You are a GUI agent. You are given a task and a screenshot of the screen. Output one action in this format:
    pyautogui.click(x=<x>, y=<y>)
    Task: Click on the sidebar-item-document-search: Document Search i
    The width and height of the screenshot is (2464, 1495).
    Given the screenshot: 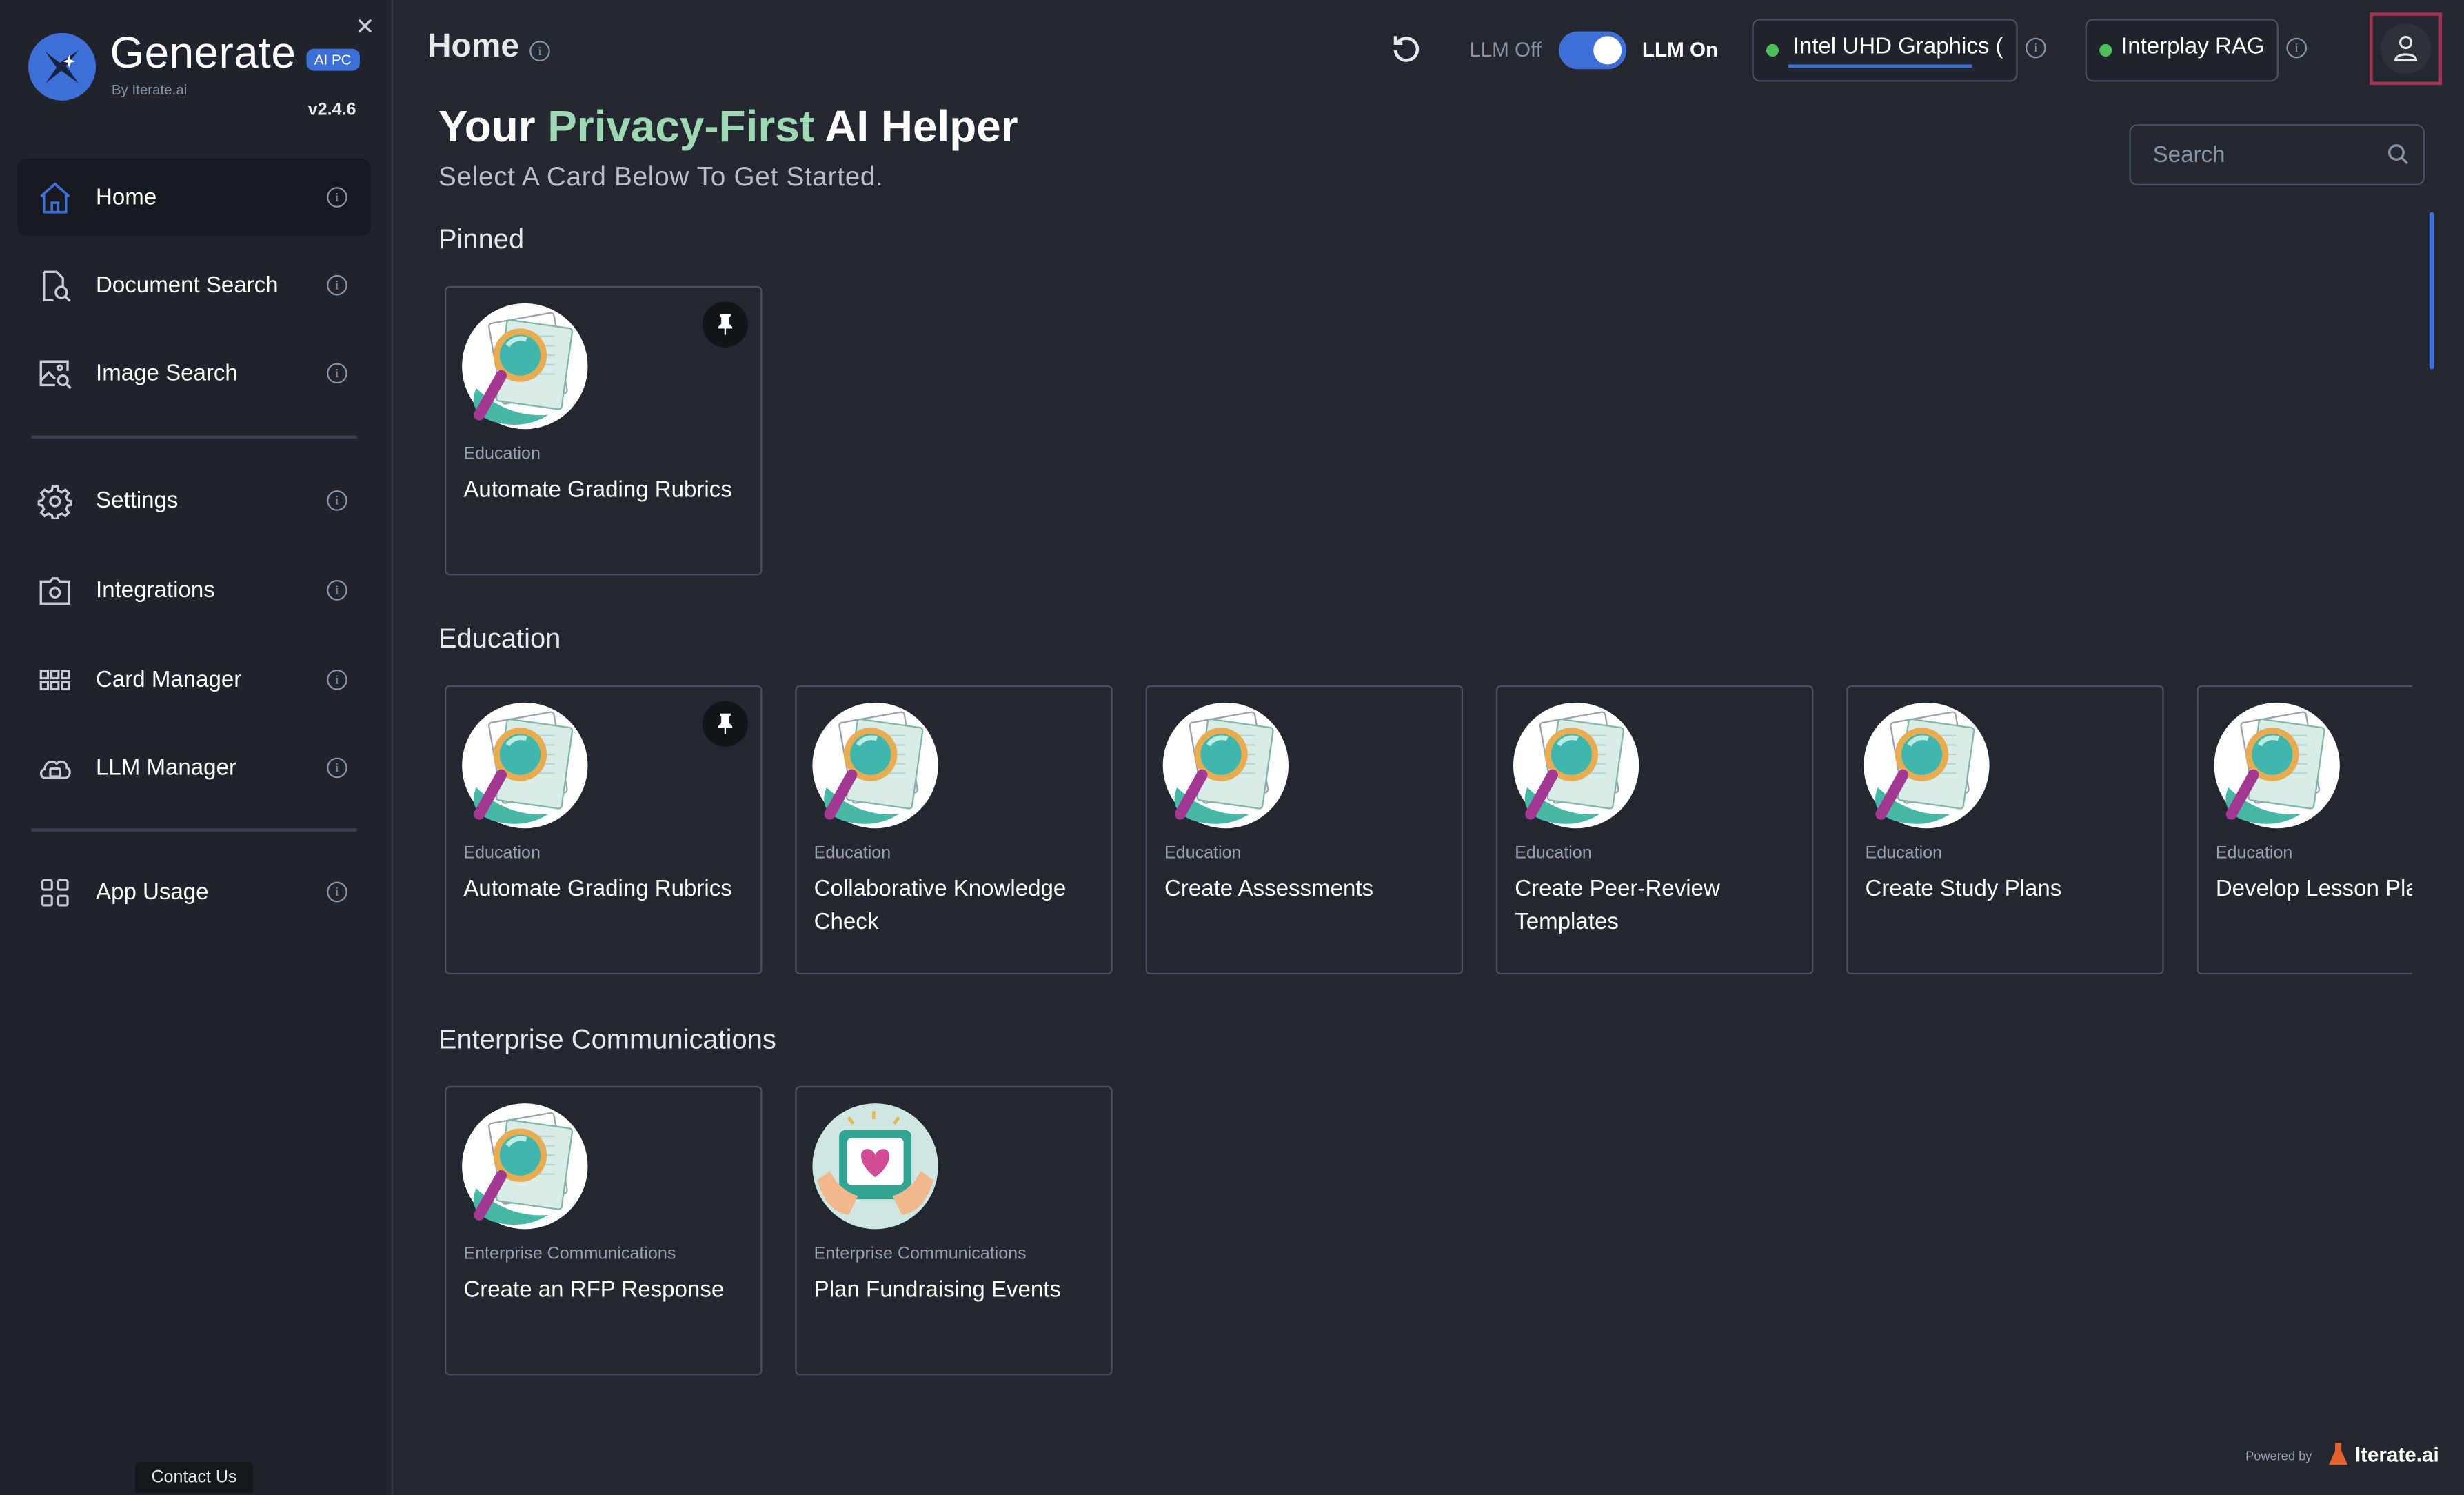 What is the action you would take?
    pyautogui.click(x=194, y=285)
    